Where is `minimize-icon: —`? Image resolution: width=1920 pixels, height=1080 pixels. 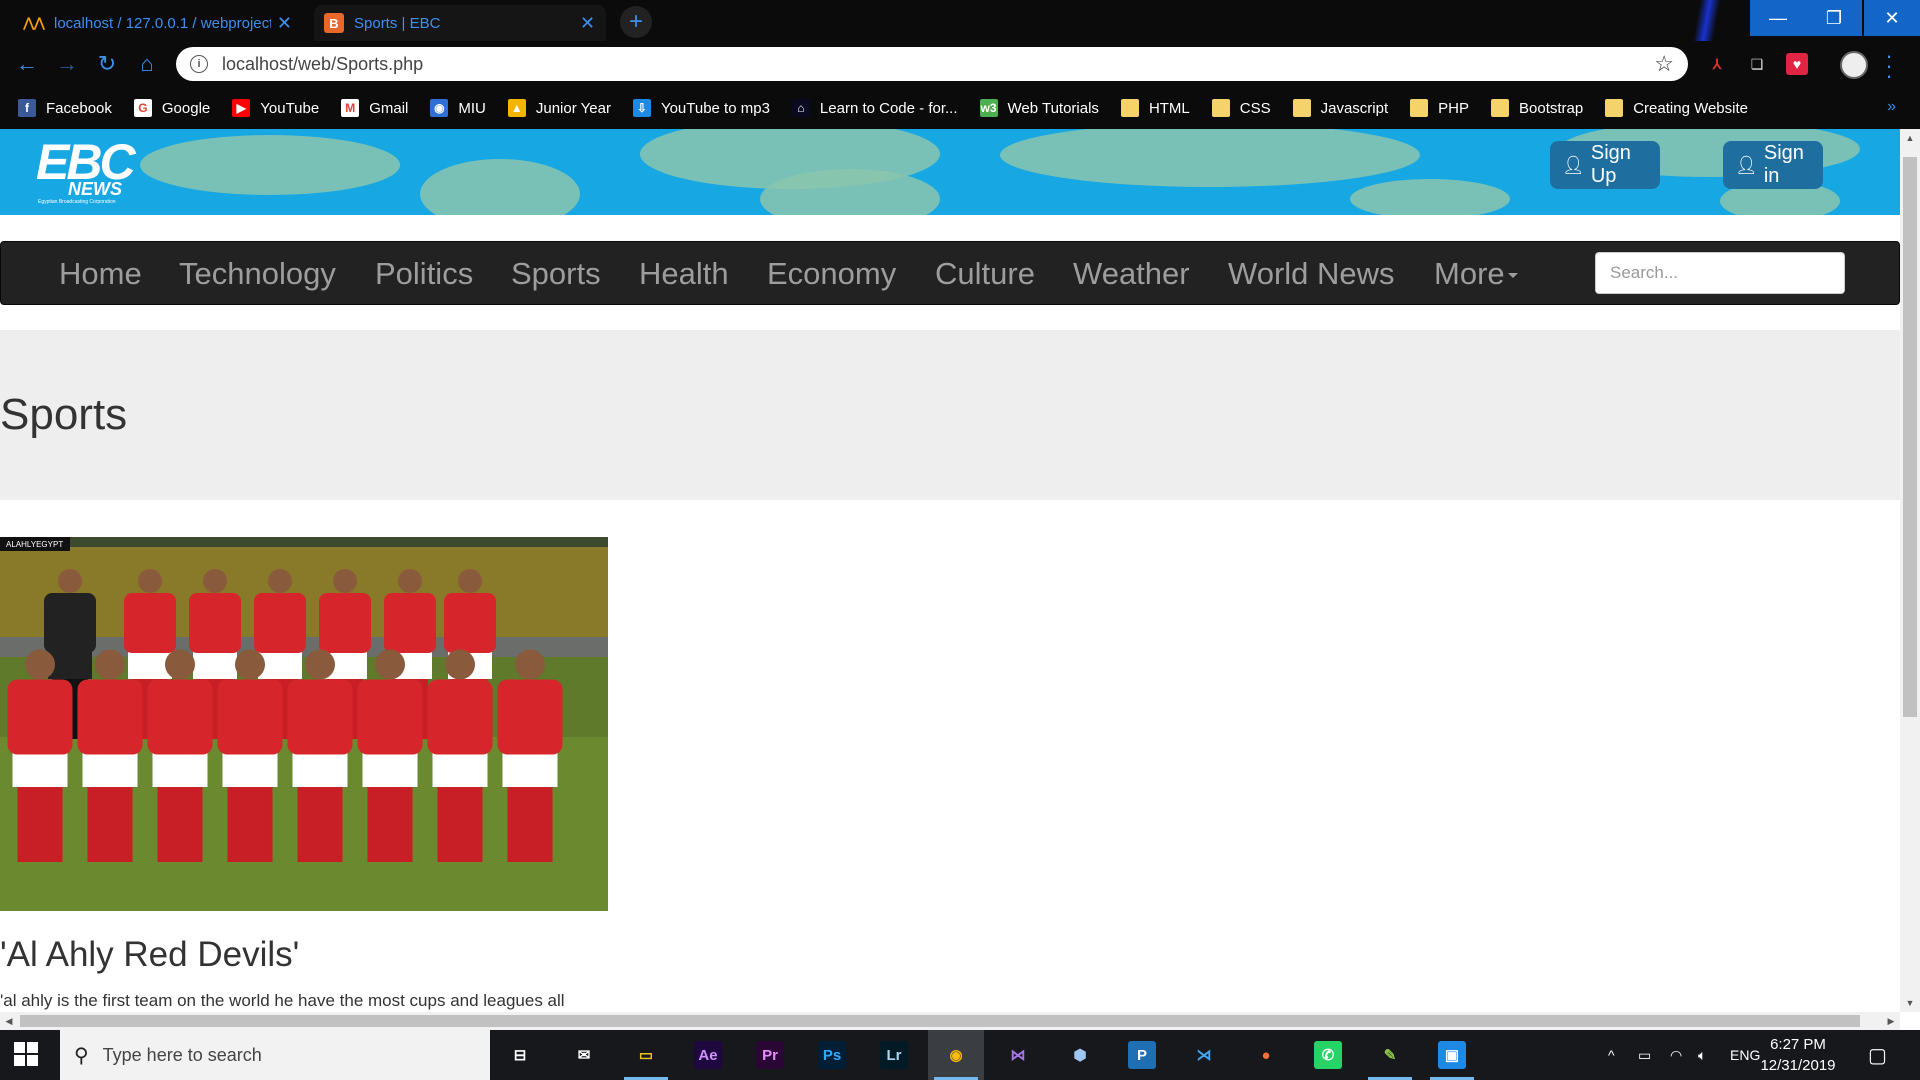
minimize-icon: — is located at coordinates (1778, 18).